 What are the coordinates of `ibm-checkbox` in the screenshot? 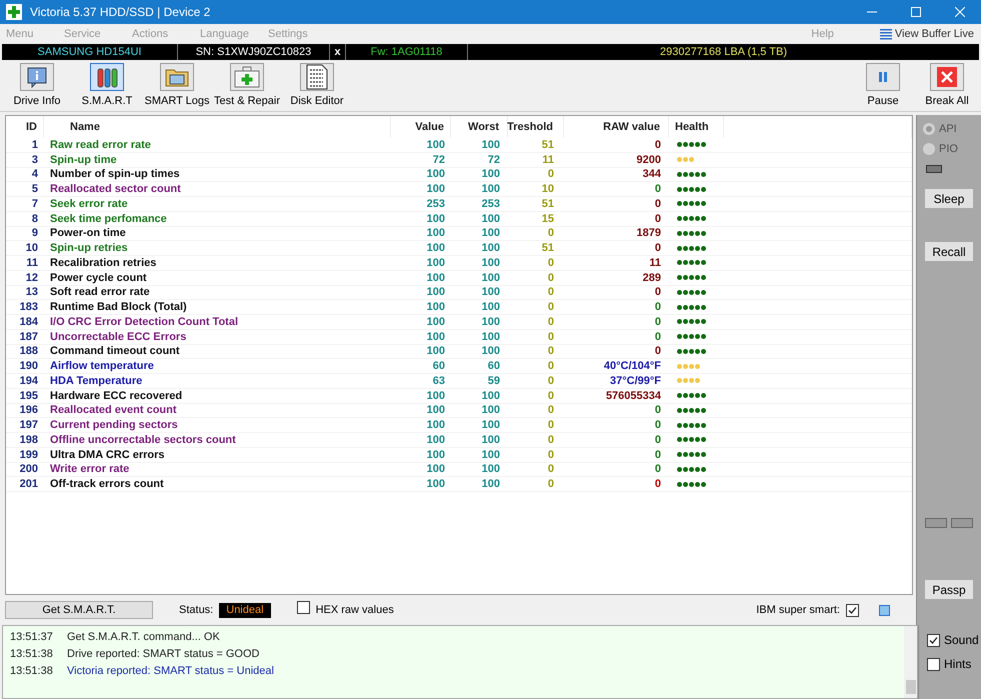 It's located at (852, 610).